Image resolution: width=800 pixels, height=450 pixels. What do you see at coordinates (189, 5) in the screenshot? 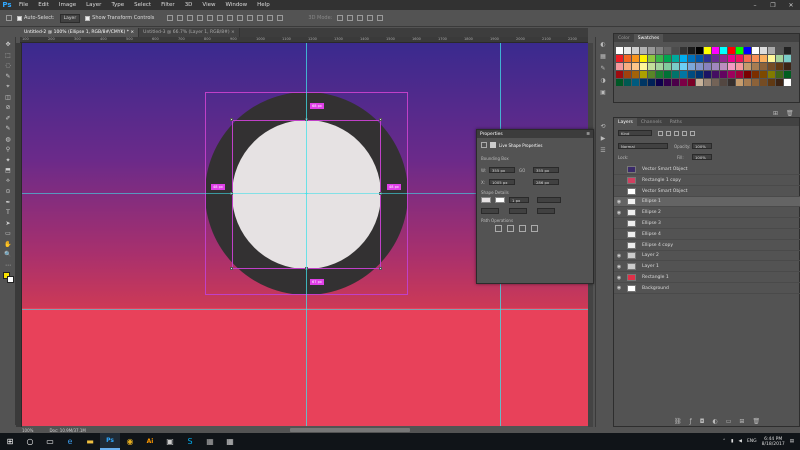
I see `menu-3d: 3D` at bounding box center [189, 5].